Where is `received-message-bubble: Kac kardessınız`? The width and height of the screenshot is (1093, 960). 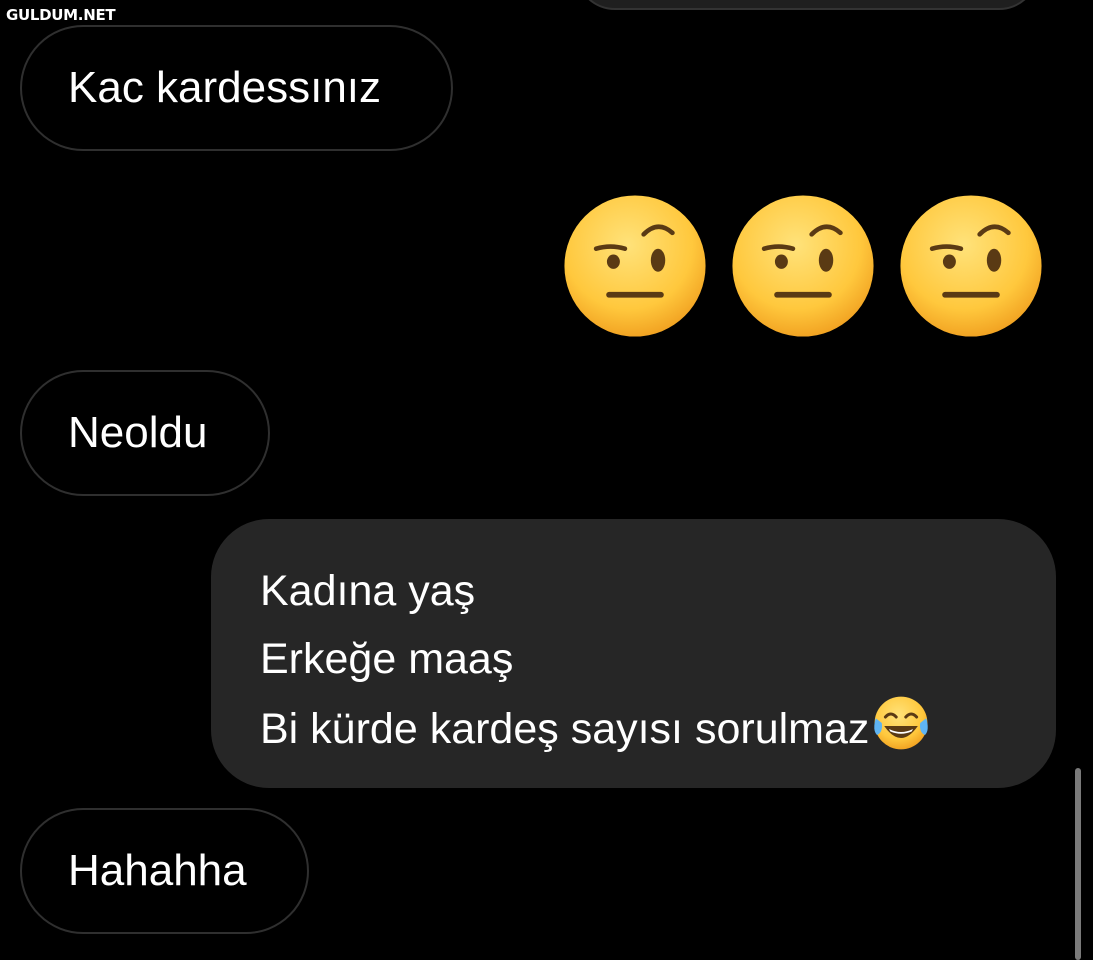 received-message-bubble: Kac kardessınız is located at coordinates (236, 88).